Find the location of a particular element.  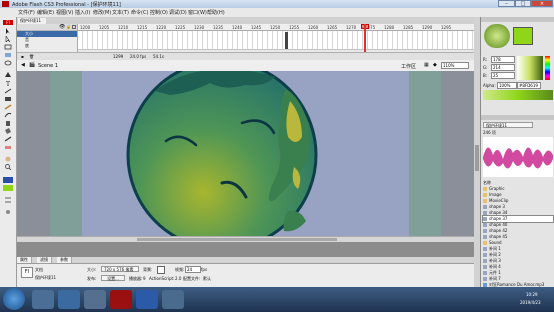

eye-icon: 👁 is located at coordinates (62, 27).